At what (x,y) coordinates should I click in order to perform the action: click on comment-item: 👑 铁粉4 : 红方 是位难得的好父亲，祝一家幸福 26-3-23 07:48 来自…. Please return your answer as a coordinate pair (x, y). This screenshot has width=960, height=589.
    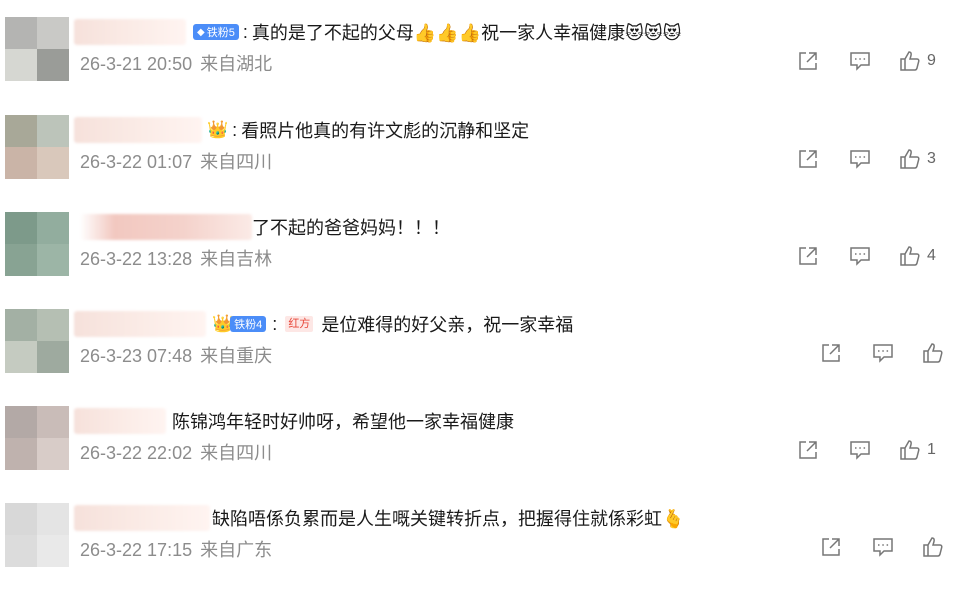
    Looking at the image, I should click on (480, 347).